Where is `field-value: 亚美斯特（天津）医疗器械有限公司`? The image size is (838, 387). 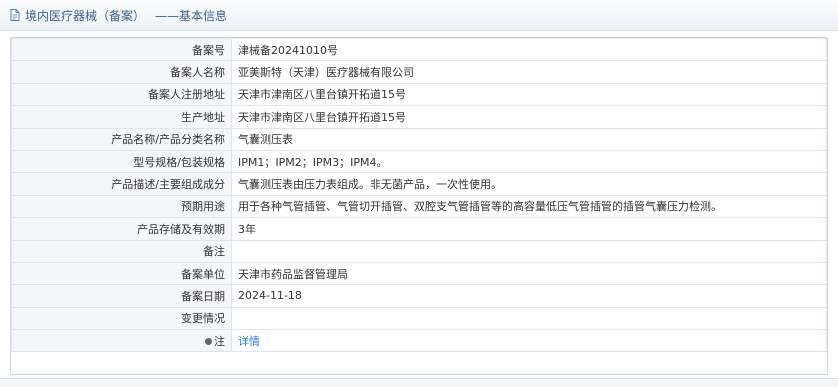 field-value: 亚美斯特（天津）医疗器械有限公司 is located at coordinates (529, 72).